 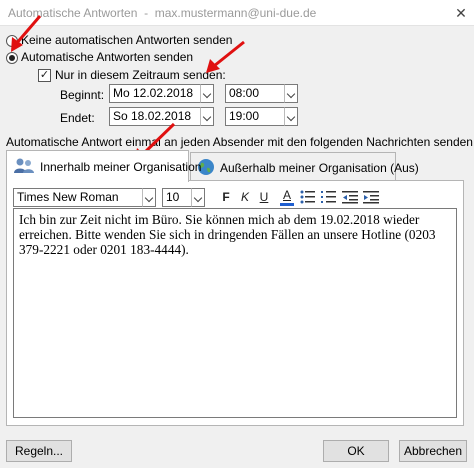 I want to click on people-icon, so click(x=24, y=165).